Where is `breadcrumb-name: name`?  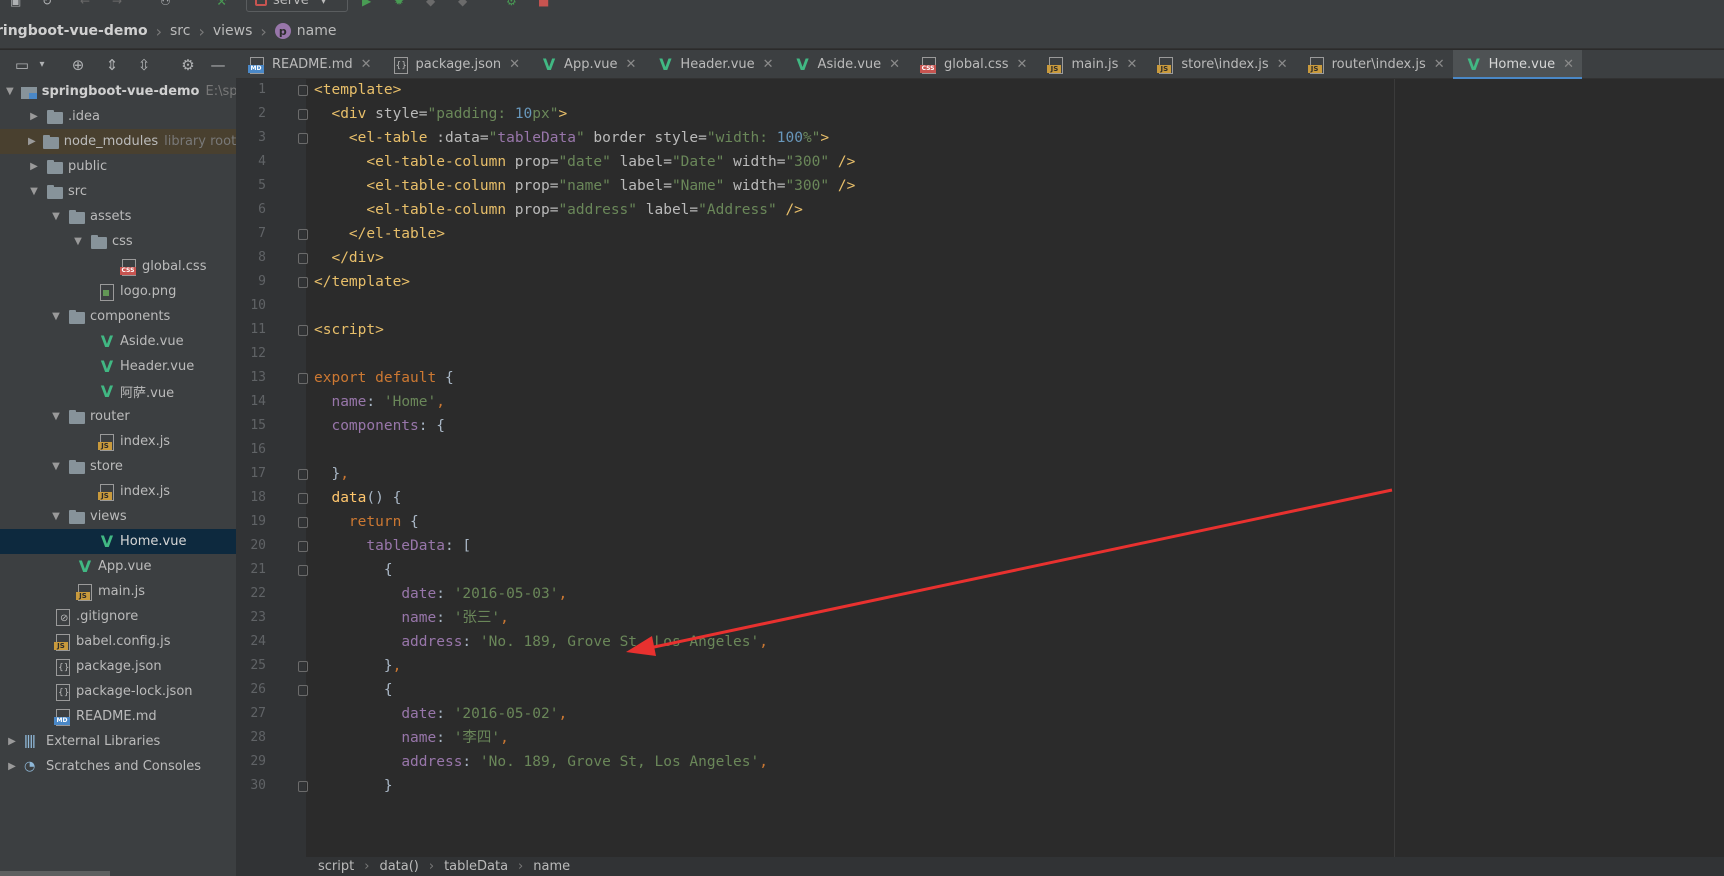 breadcrumb-name: name is located at coordinates (551, 866).